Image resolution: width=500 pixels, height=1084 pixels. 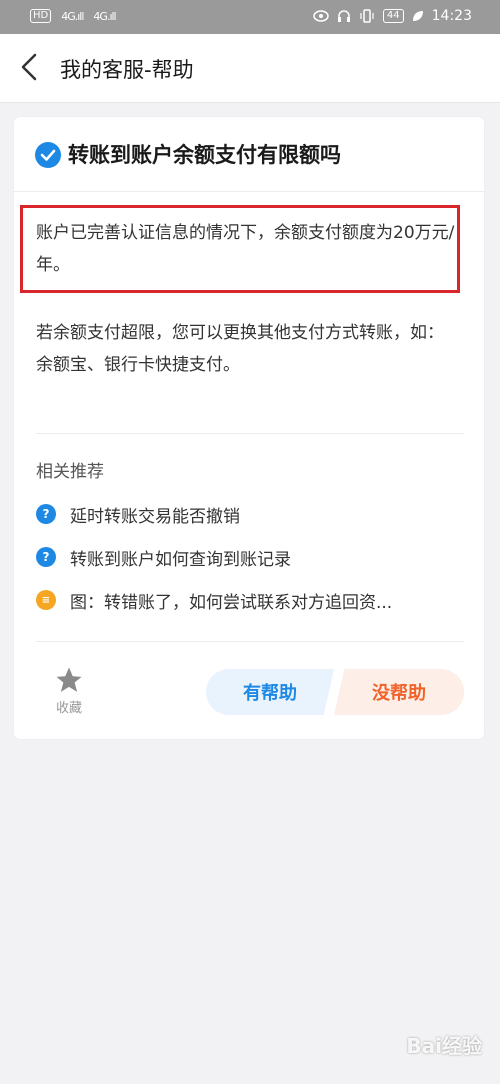 What do you see at coordinates (104, 16) in the screenshot?
I see `signal-icon-2: 4G.ıll` at bounding box center [104, 16].